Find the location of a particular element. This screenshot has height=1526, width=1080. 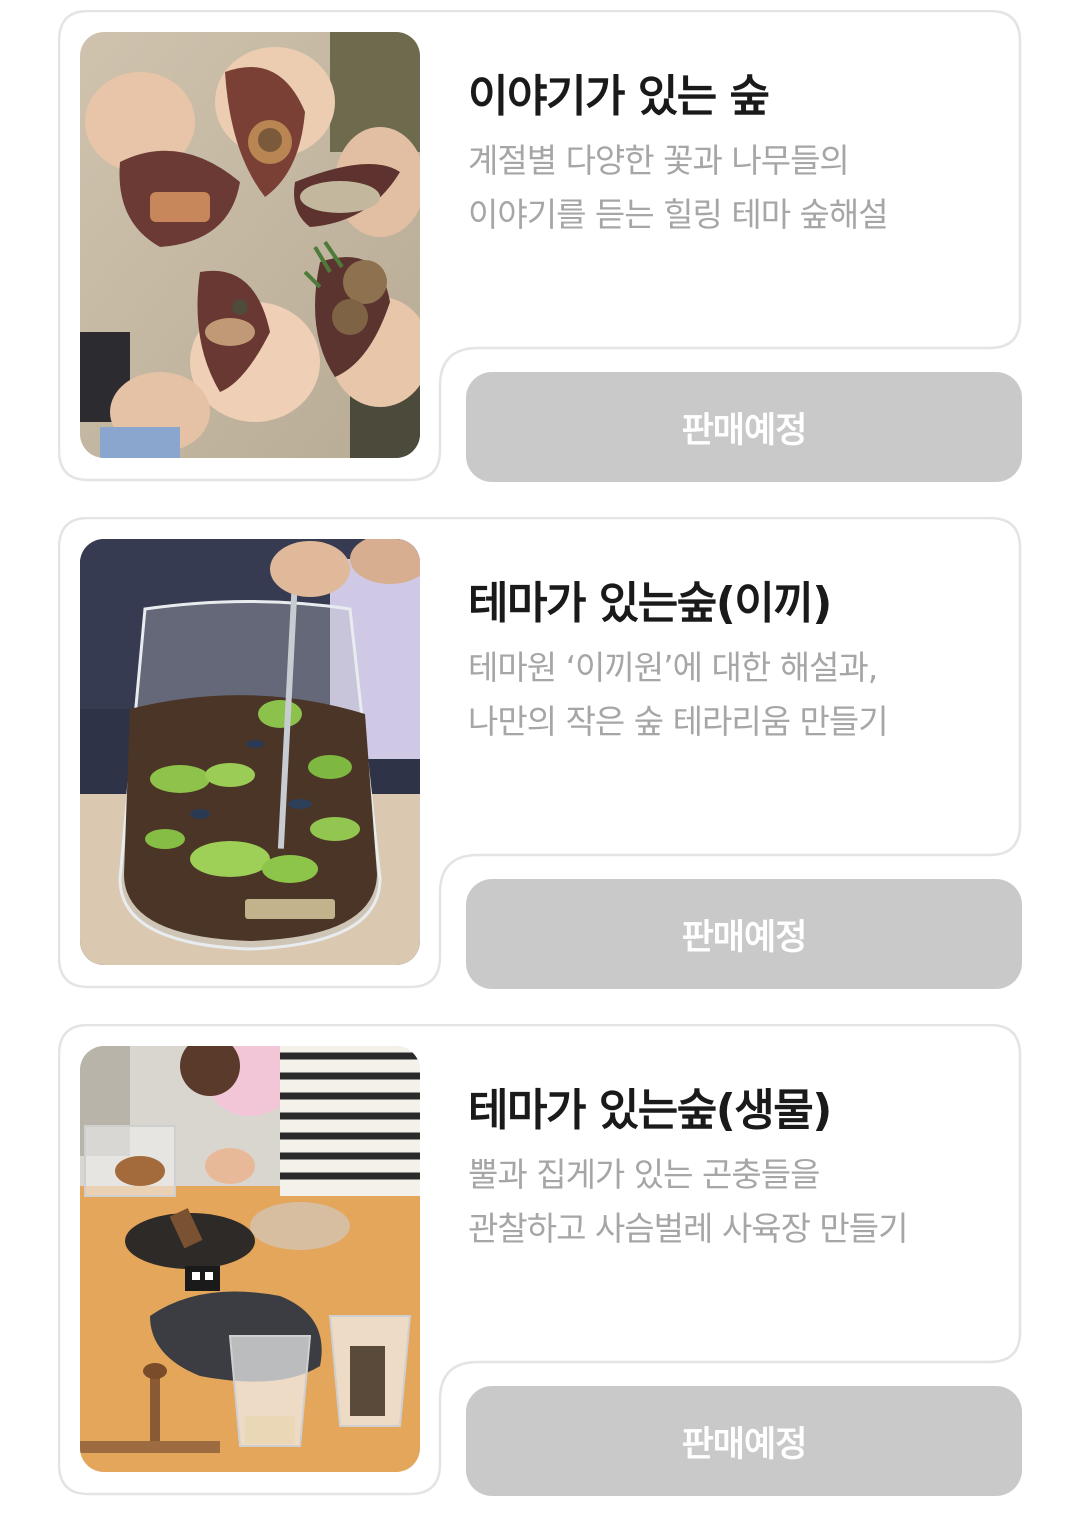

program-title: 이야기가 있는 숲 is located at coordinates (619, 96).